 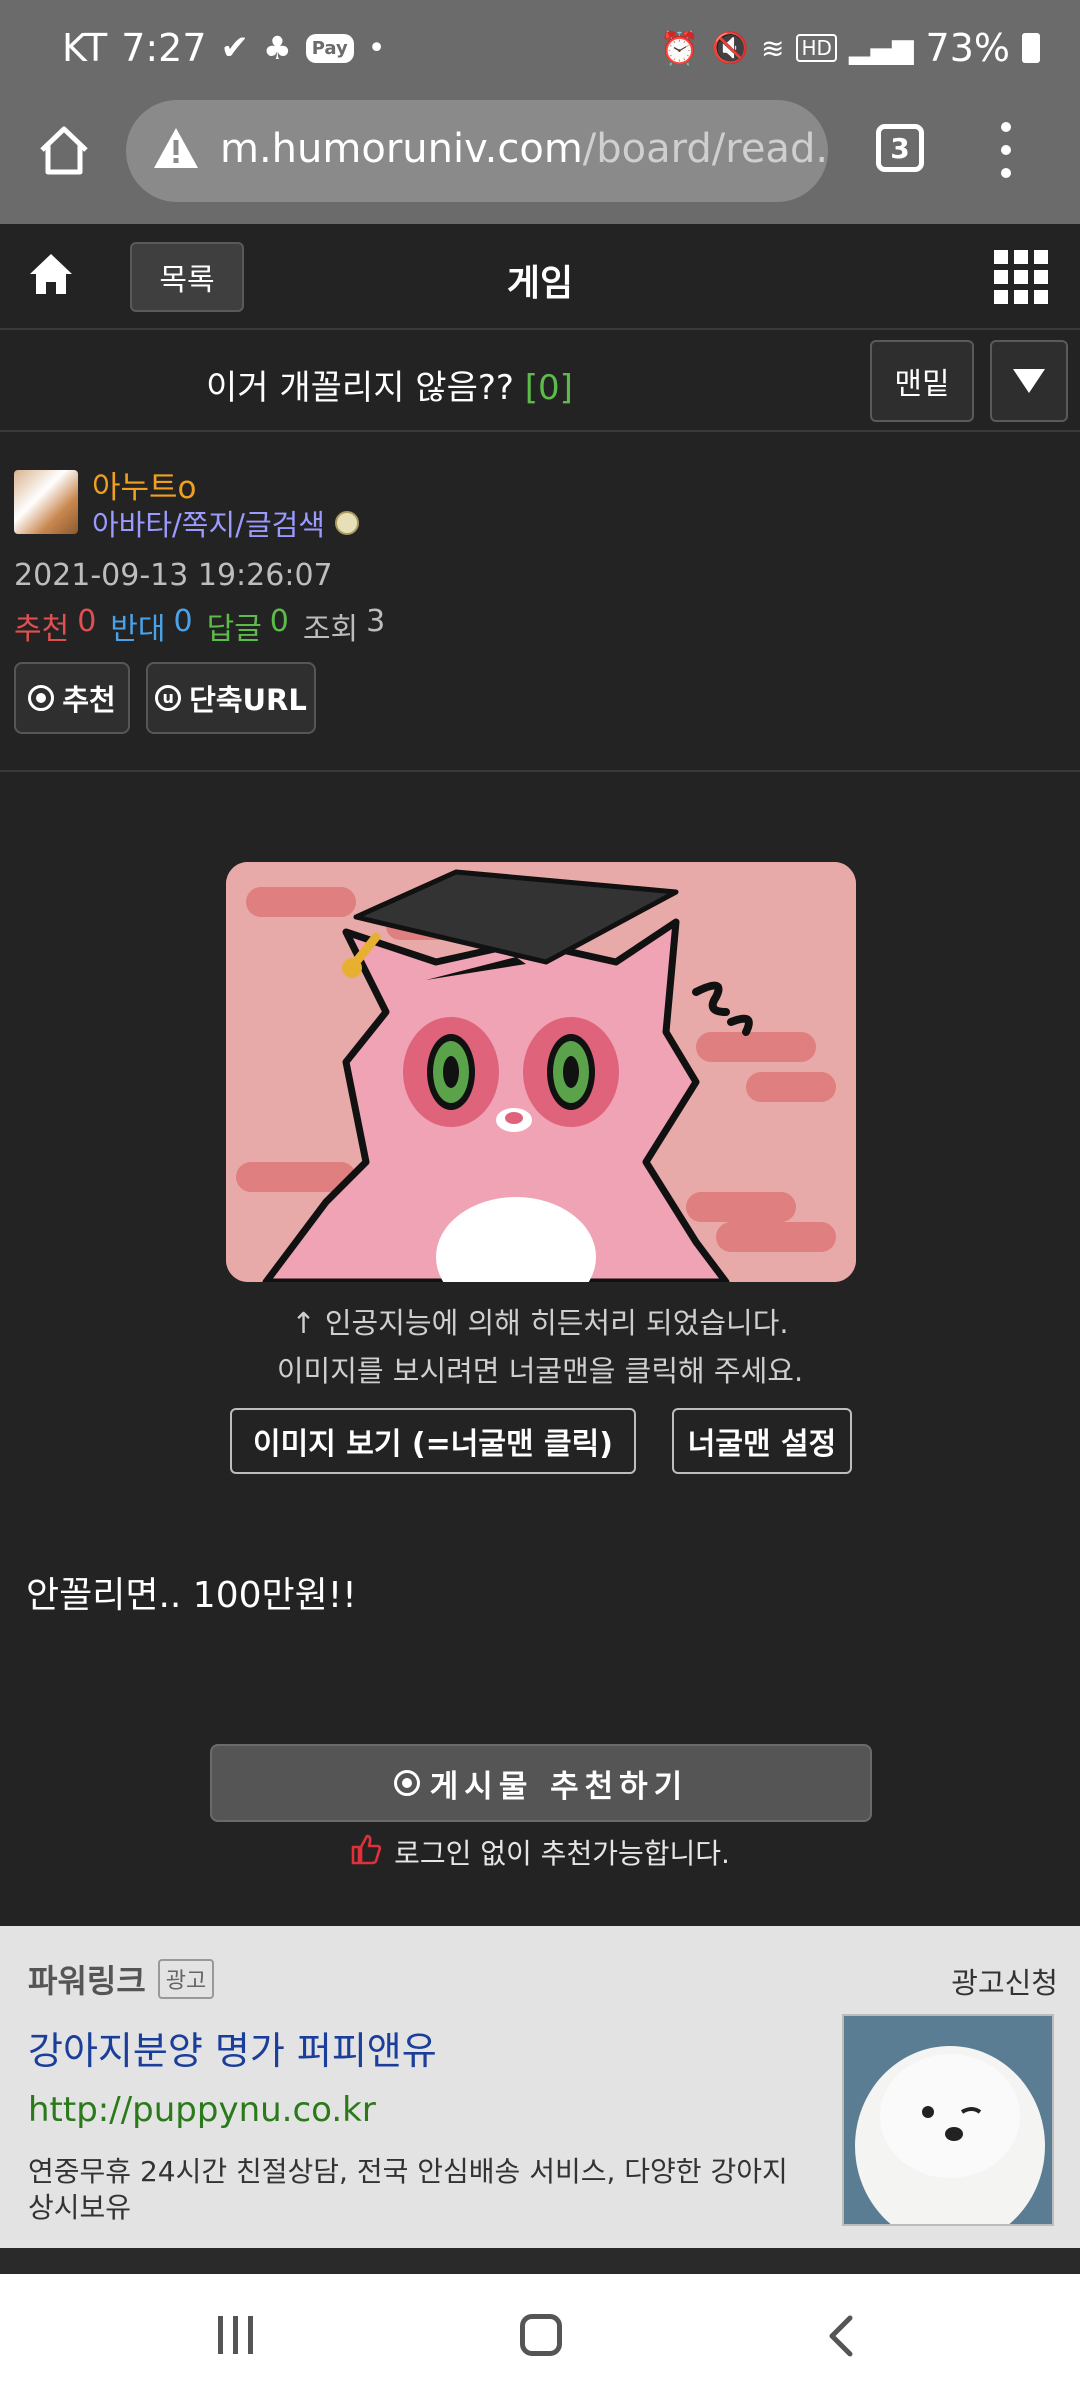 I want to click on post-title: 이거 개꼴리지 않음?? [0], so click(x=389, y=384).